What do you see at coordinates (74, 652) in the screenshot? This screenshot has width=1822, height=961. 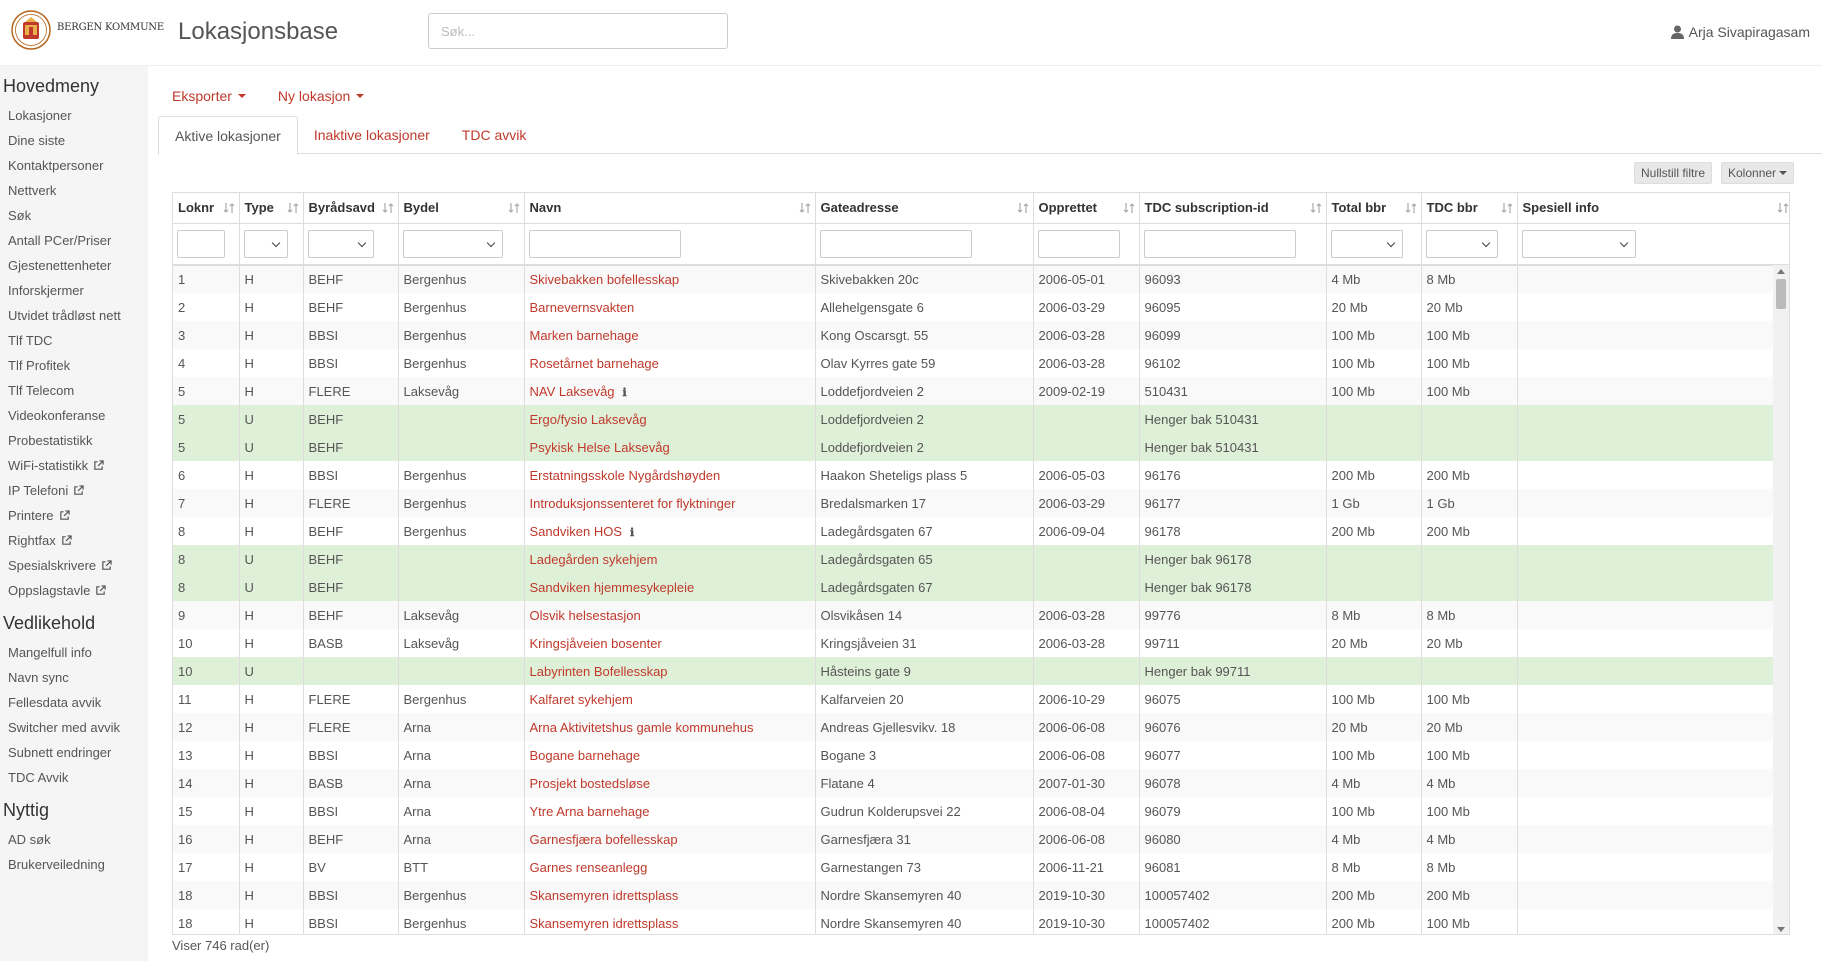 I see `sidebar-item-mangelfull-info: Mangelfull info` at bounding box center [74, 652].